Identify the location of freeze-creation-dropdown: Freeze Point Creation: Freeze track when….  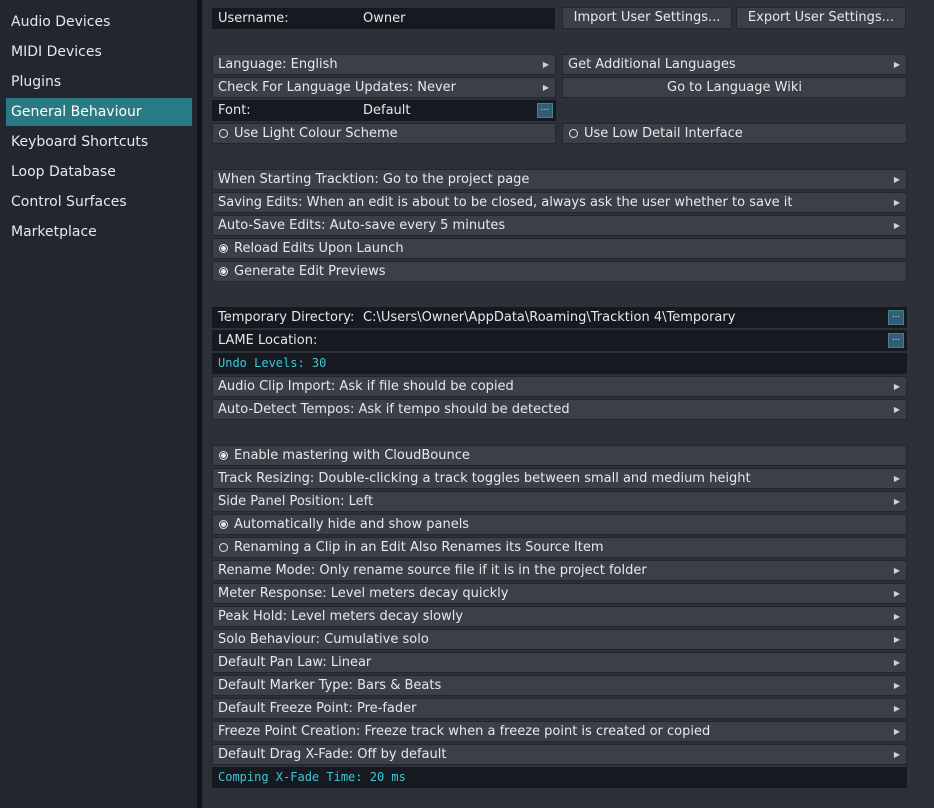
(559, 731).